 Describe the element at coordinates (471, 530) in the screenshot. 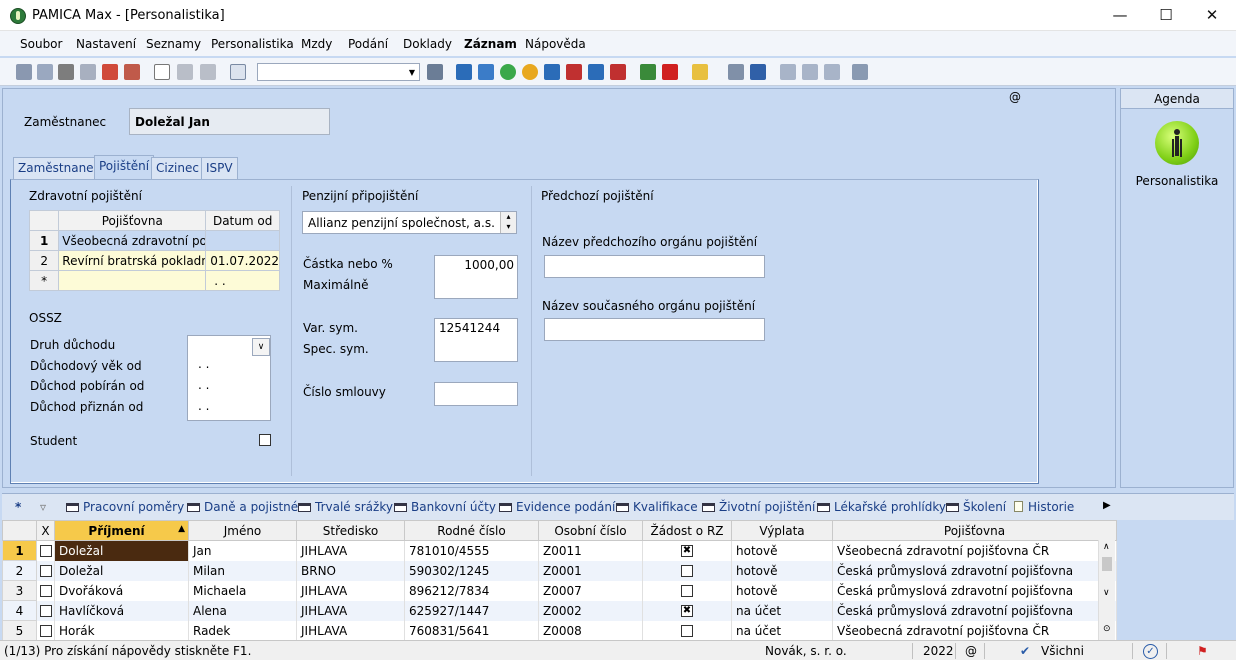

I see `col-birth: Rodné číslo` at that location.